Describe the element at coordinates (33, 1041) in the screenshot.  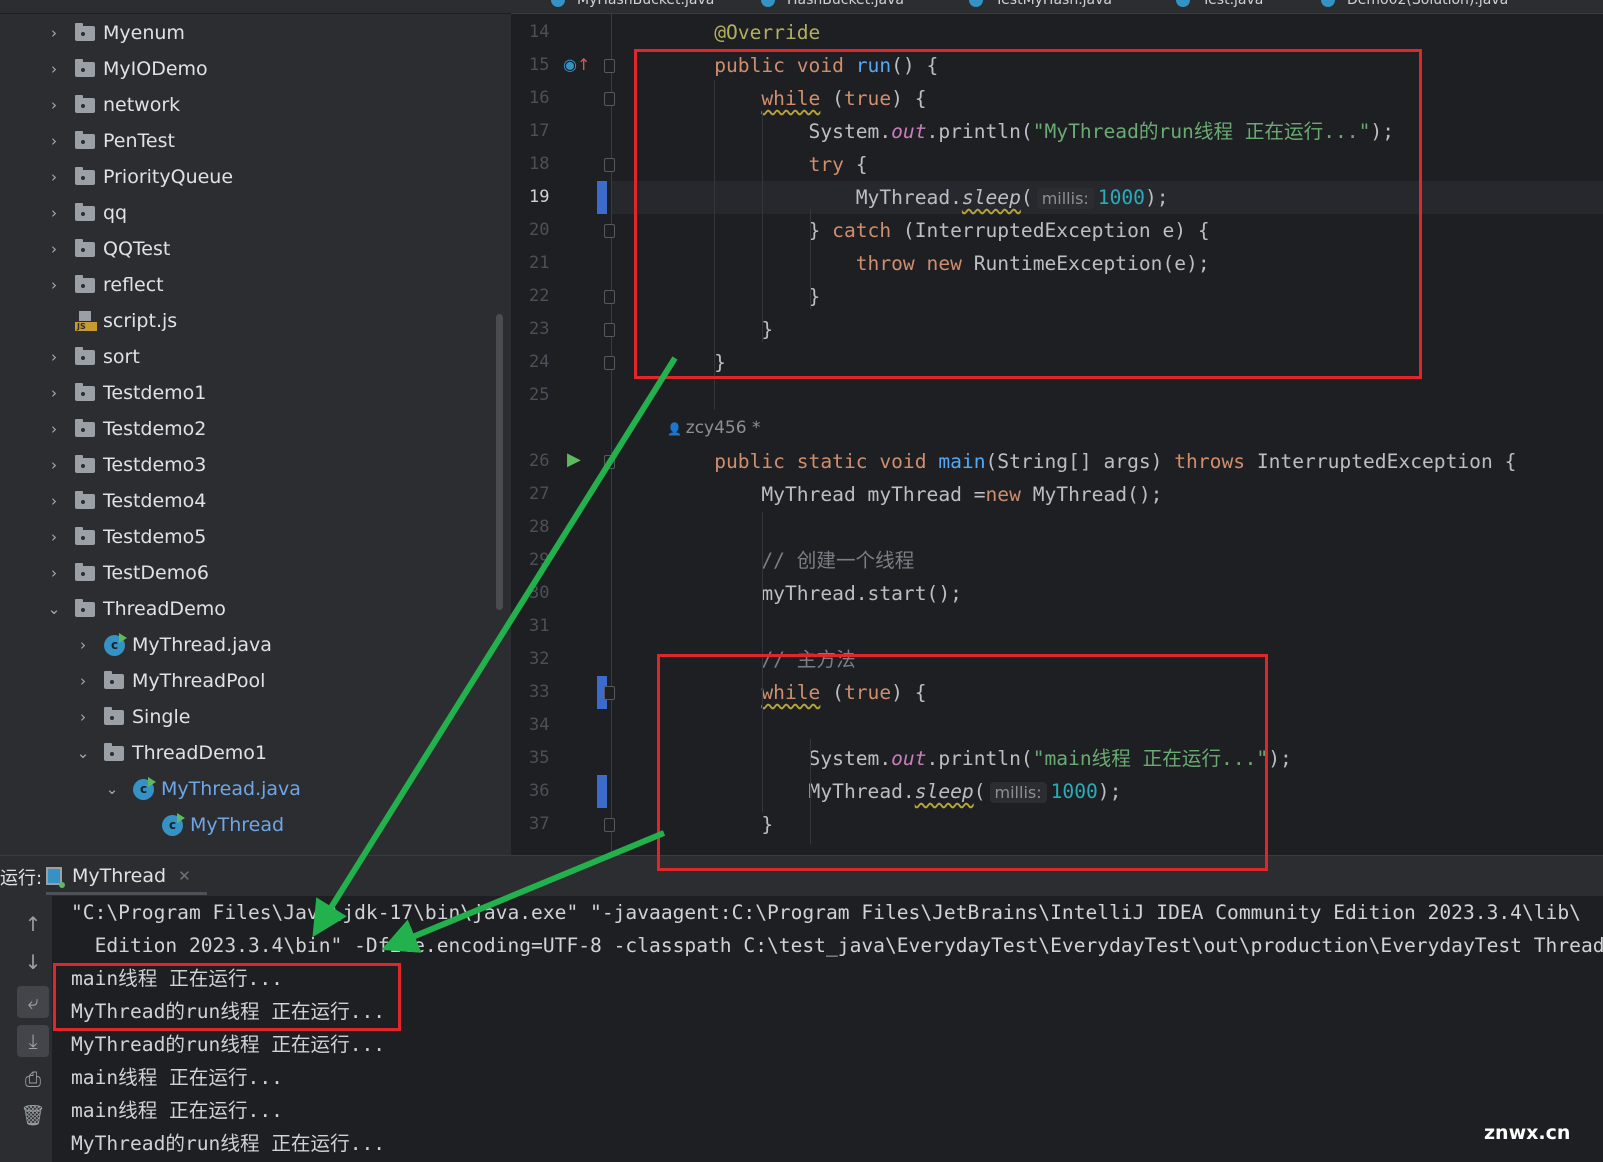
I see `scroll-to-end-icon: ⤓` at that location.